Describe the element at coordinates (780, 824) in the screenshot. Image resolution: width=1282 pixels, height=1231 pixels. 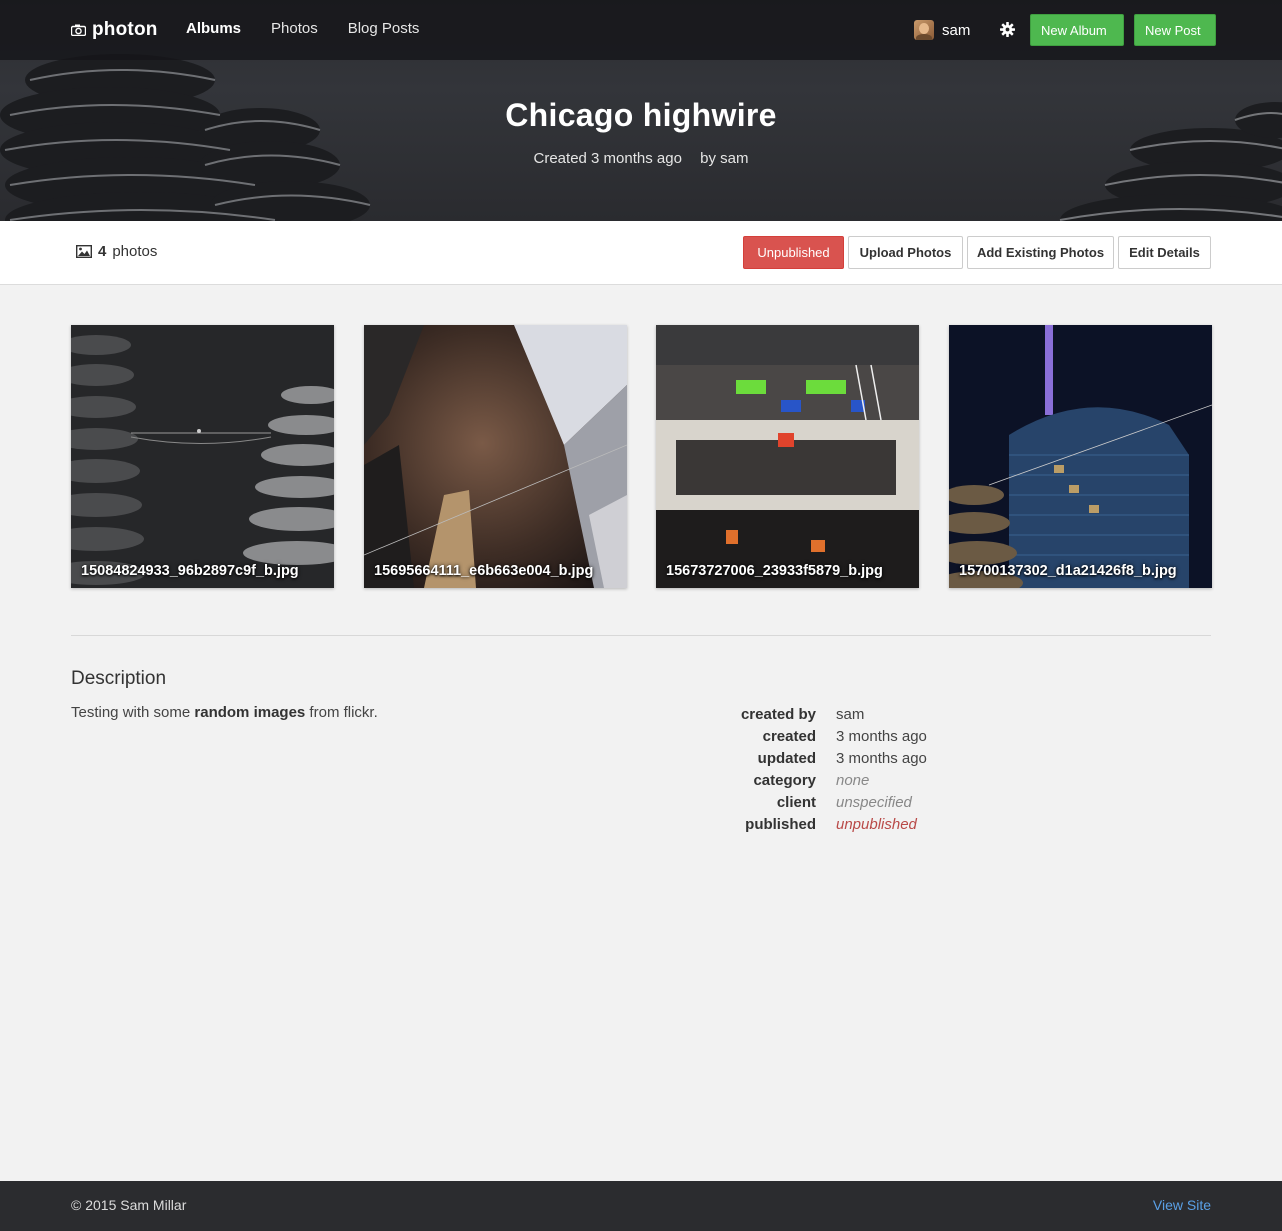
I see `detail-key: published` at that location.